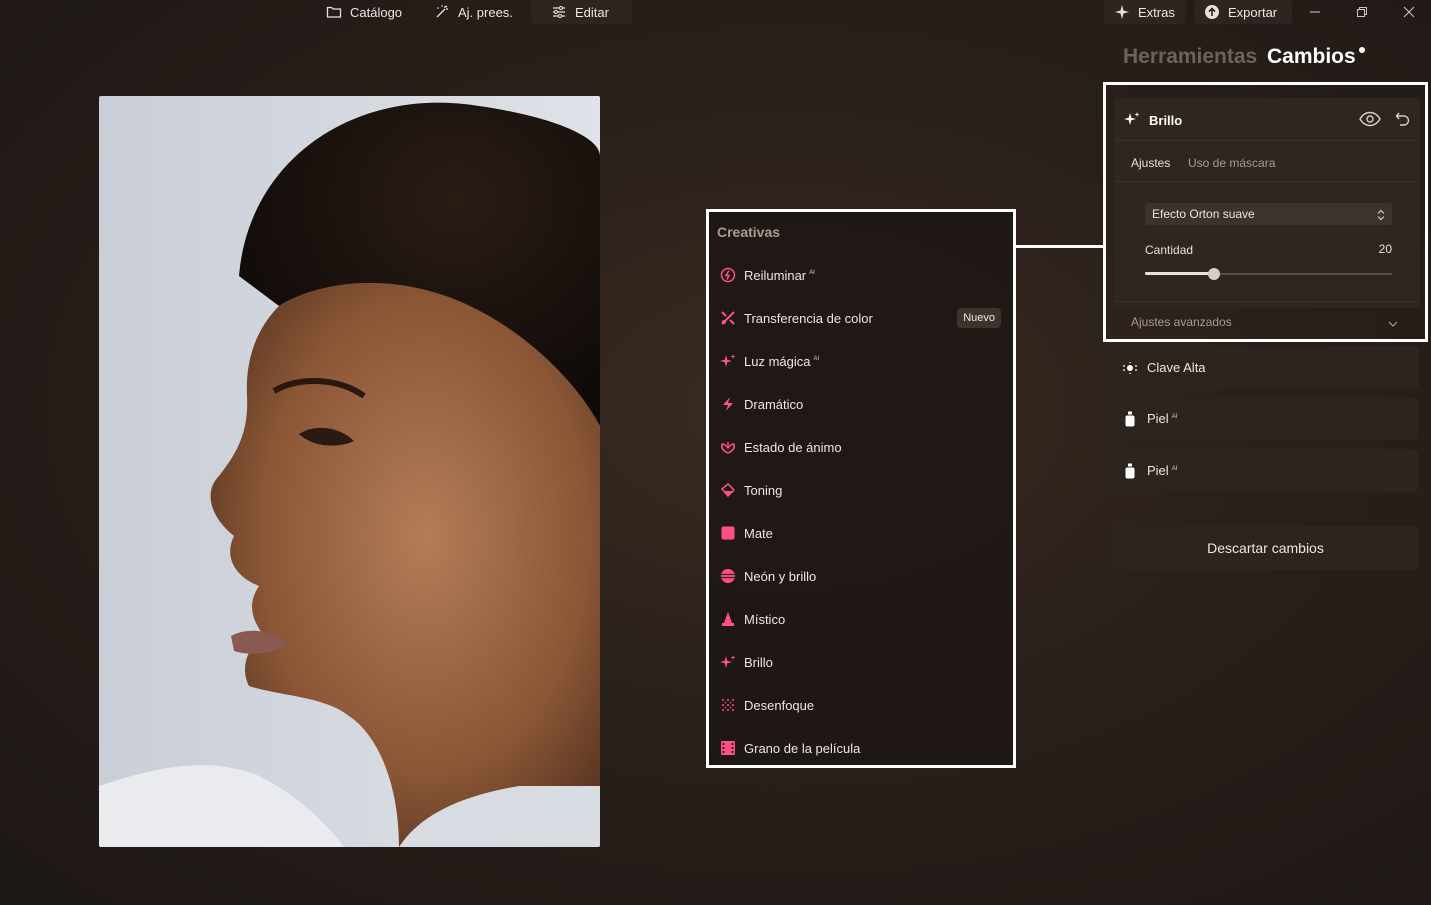  What do you see at coordinates (774, 404) in the screenshot?
I see `creative-item-label: Dramático` at bounding box center [774, 404].